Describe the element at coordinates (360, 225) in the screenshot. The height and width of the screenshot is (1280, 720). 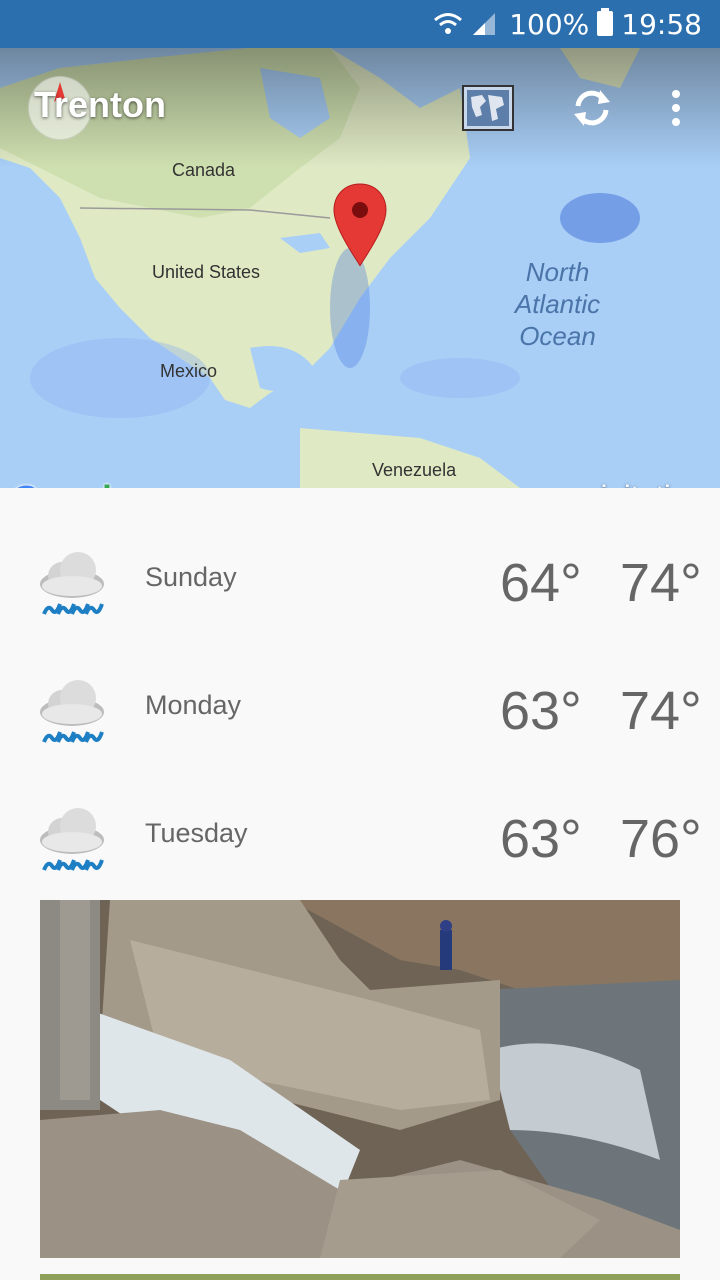
I see `location-pin-icon` at that location.